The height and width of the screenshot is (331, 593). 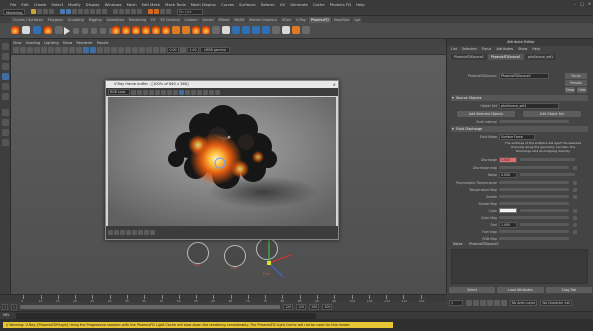 I want to click on discharge-field: 1.000, so click(x=508, y=159).